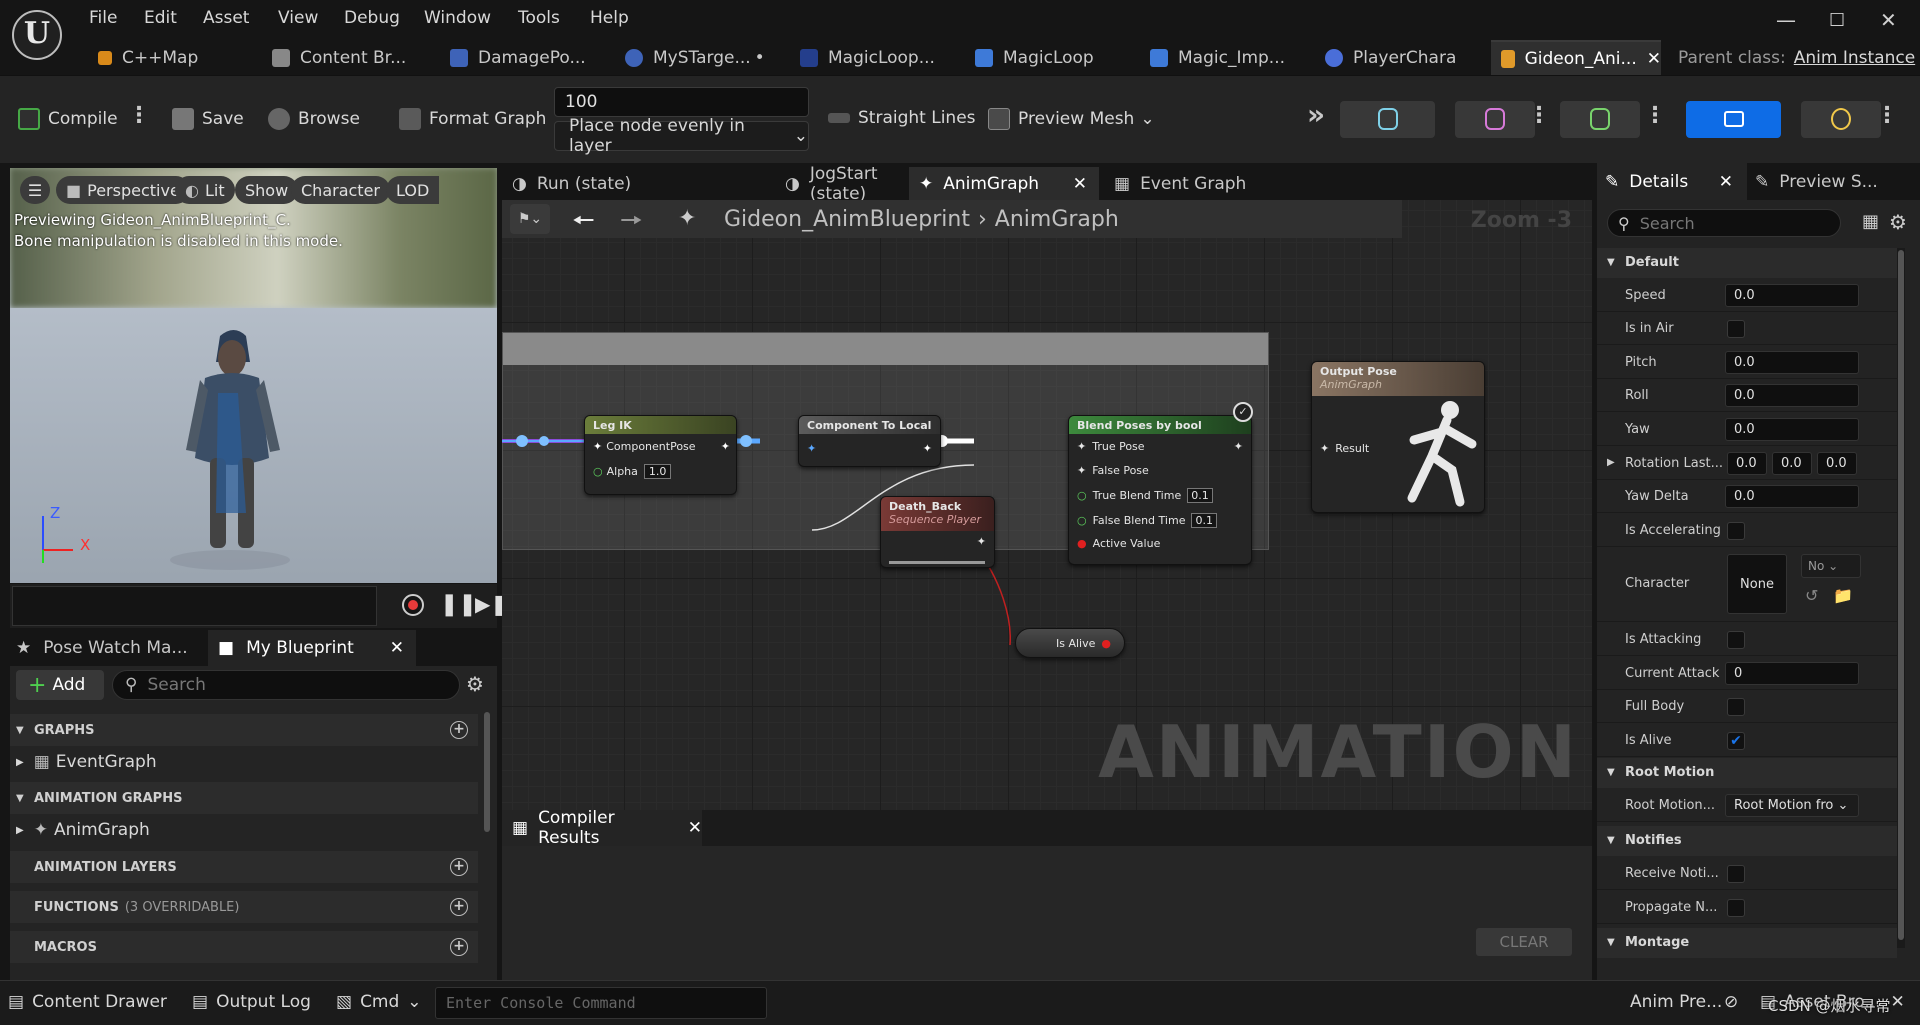 The height and width of the screenshot is (1025, 1920). I want to click on settings-gear-icon: ⚙, so click(475, 684).